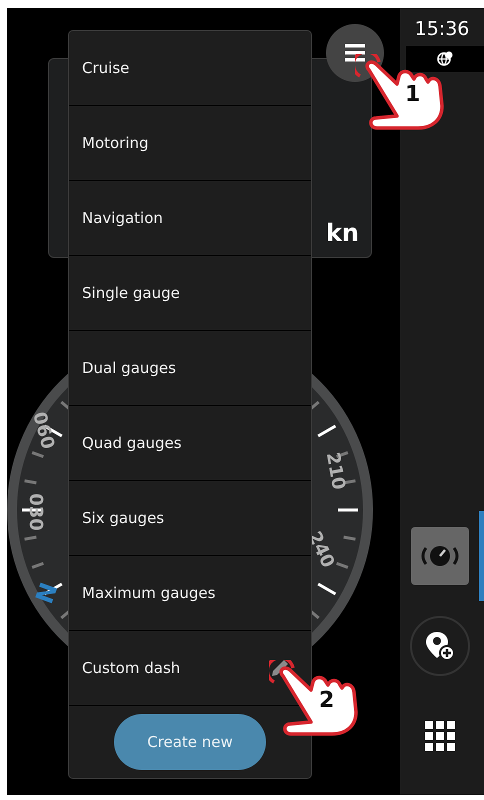 Image resolution: width=484 pixels, height=800 pixels. Describe the element at coordinates (122, 218) in the screenshot. I see `menu-item-label: Navigation` at that location.